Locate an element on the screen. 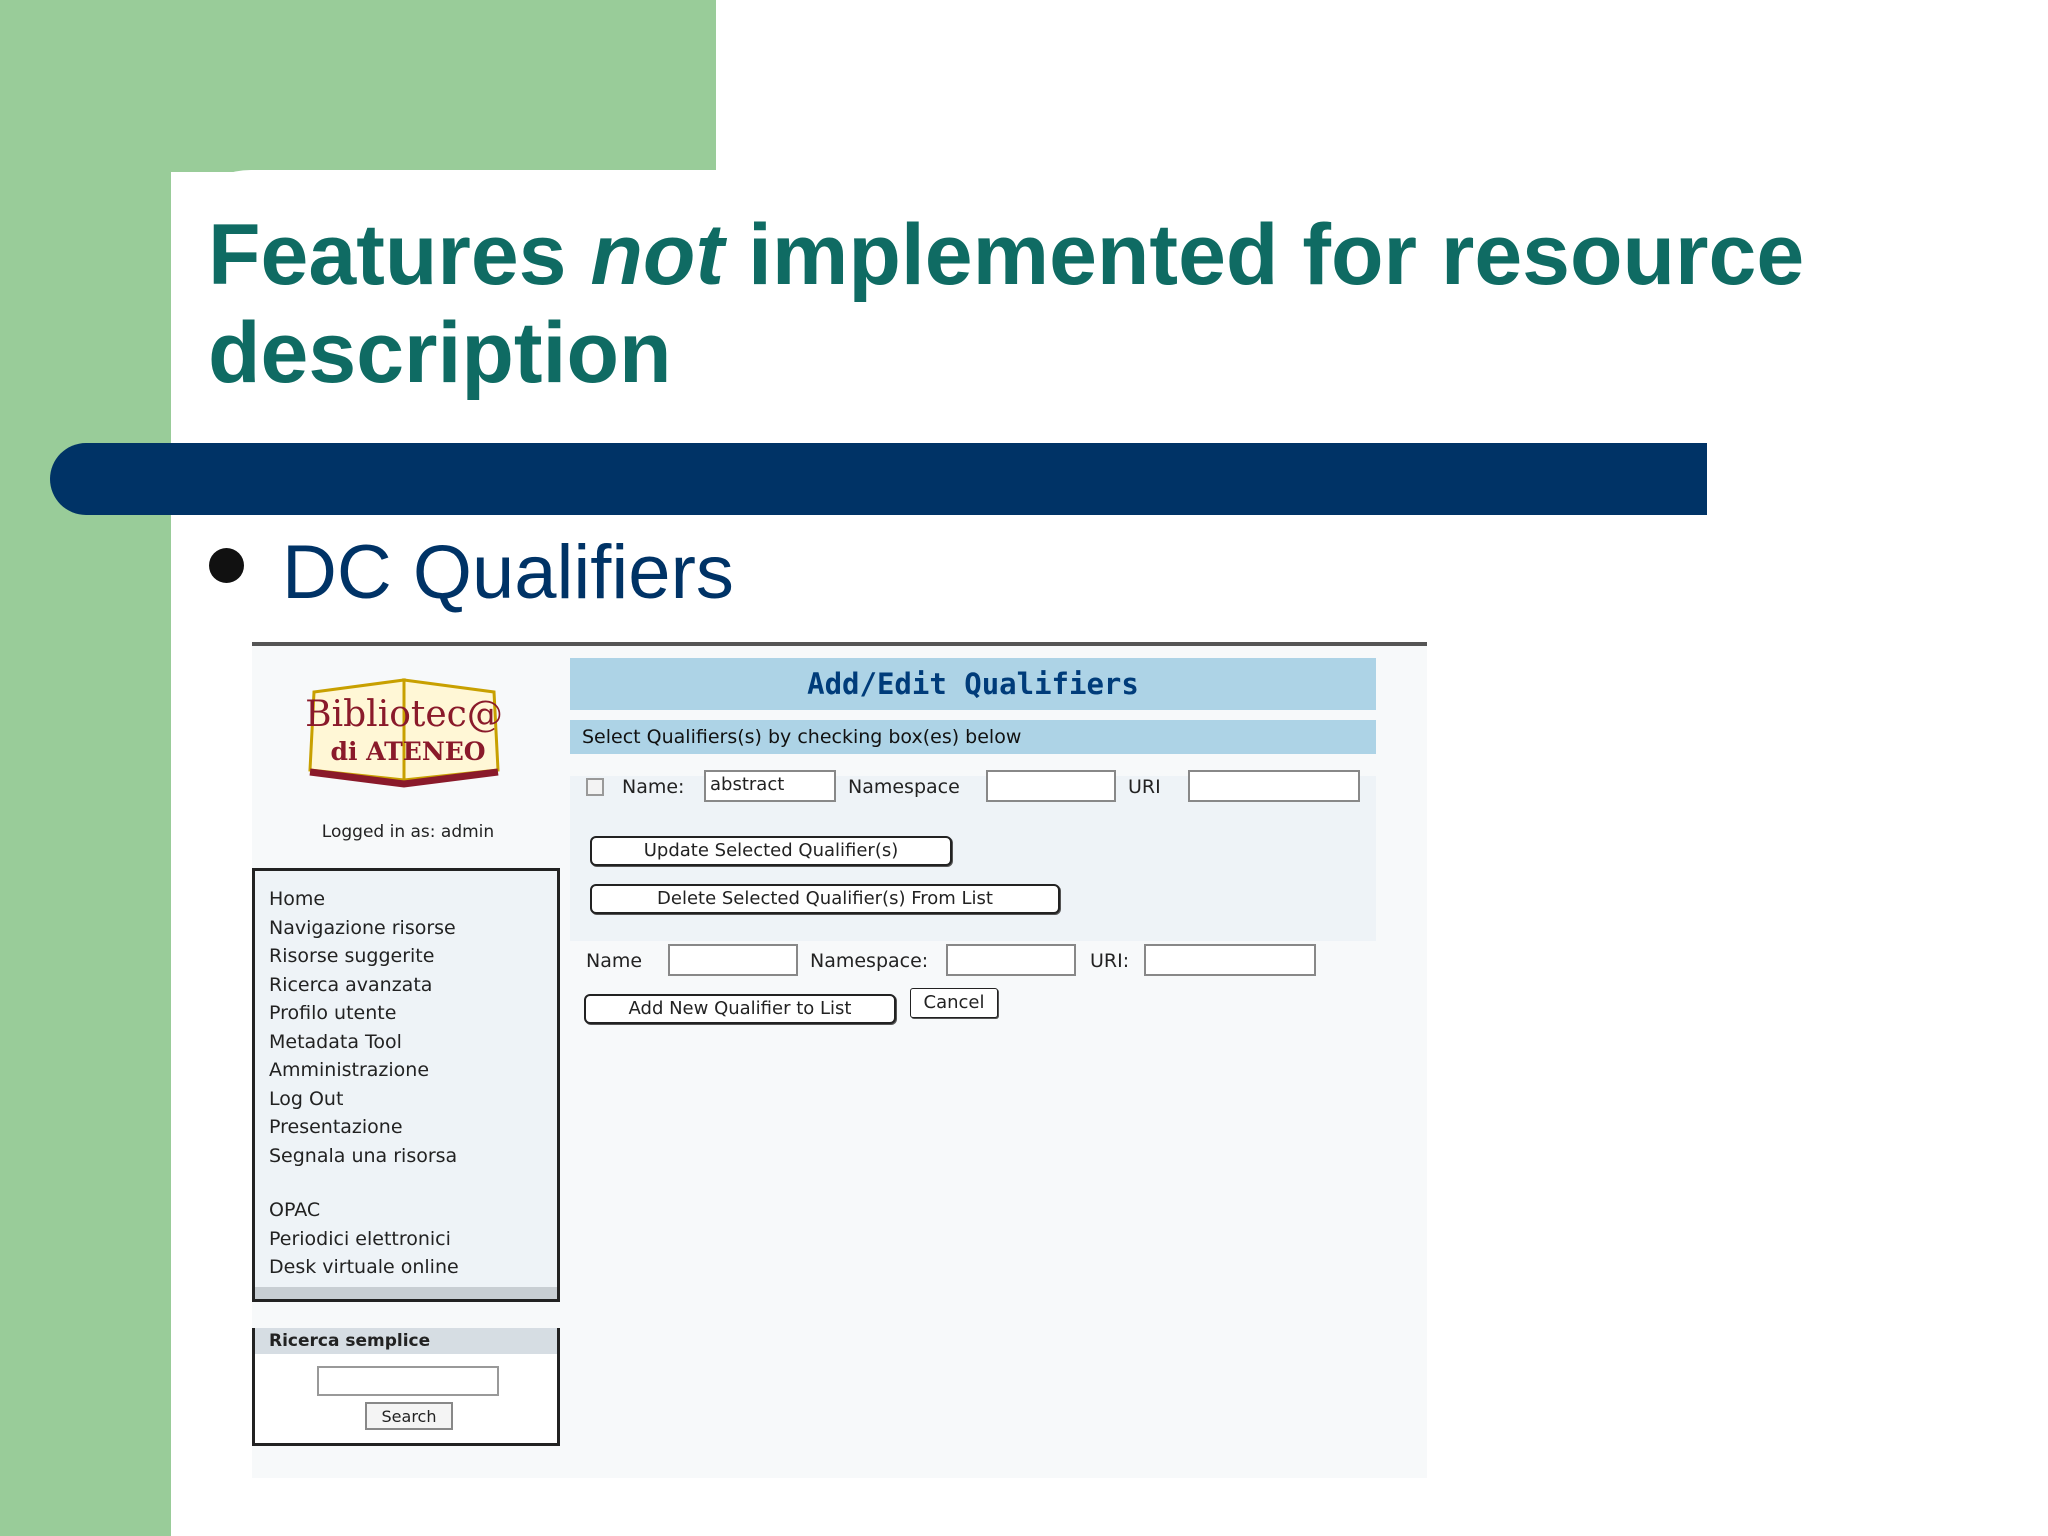  green-side-bar is located at coordinates (85, 768).